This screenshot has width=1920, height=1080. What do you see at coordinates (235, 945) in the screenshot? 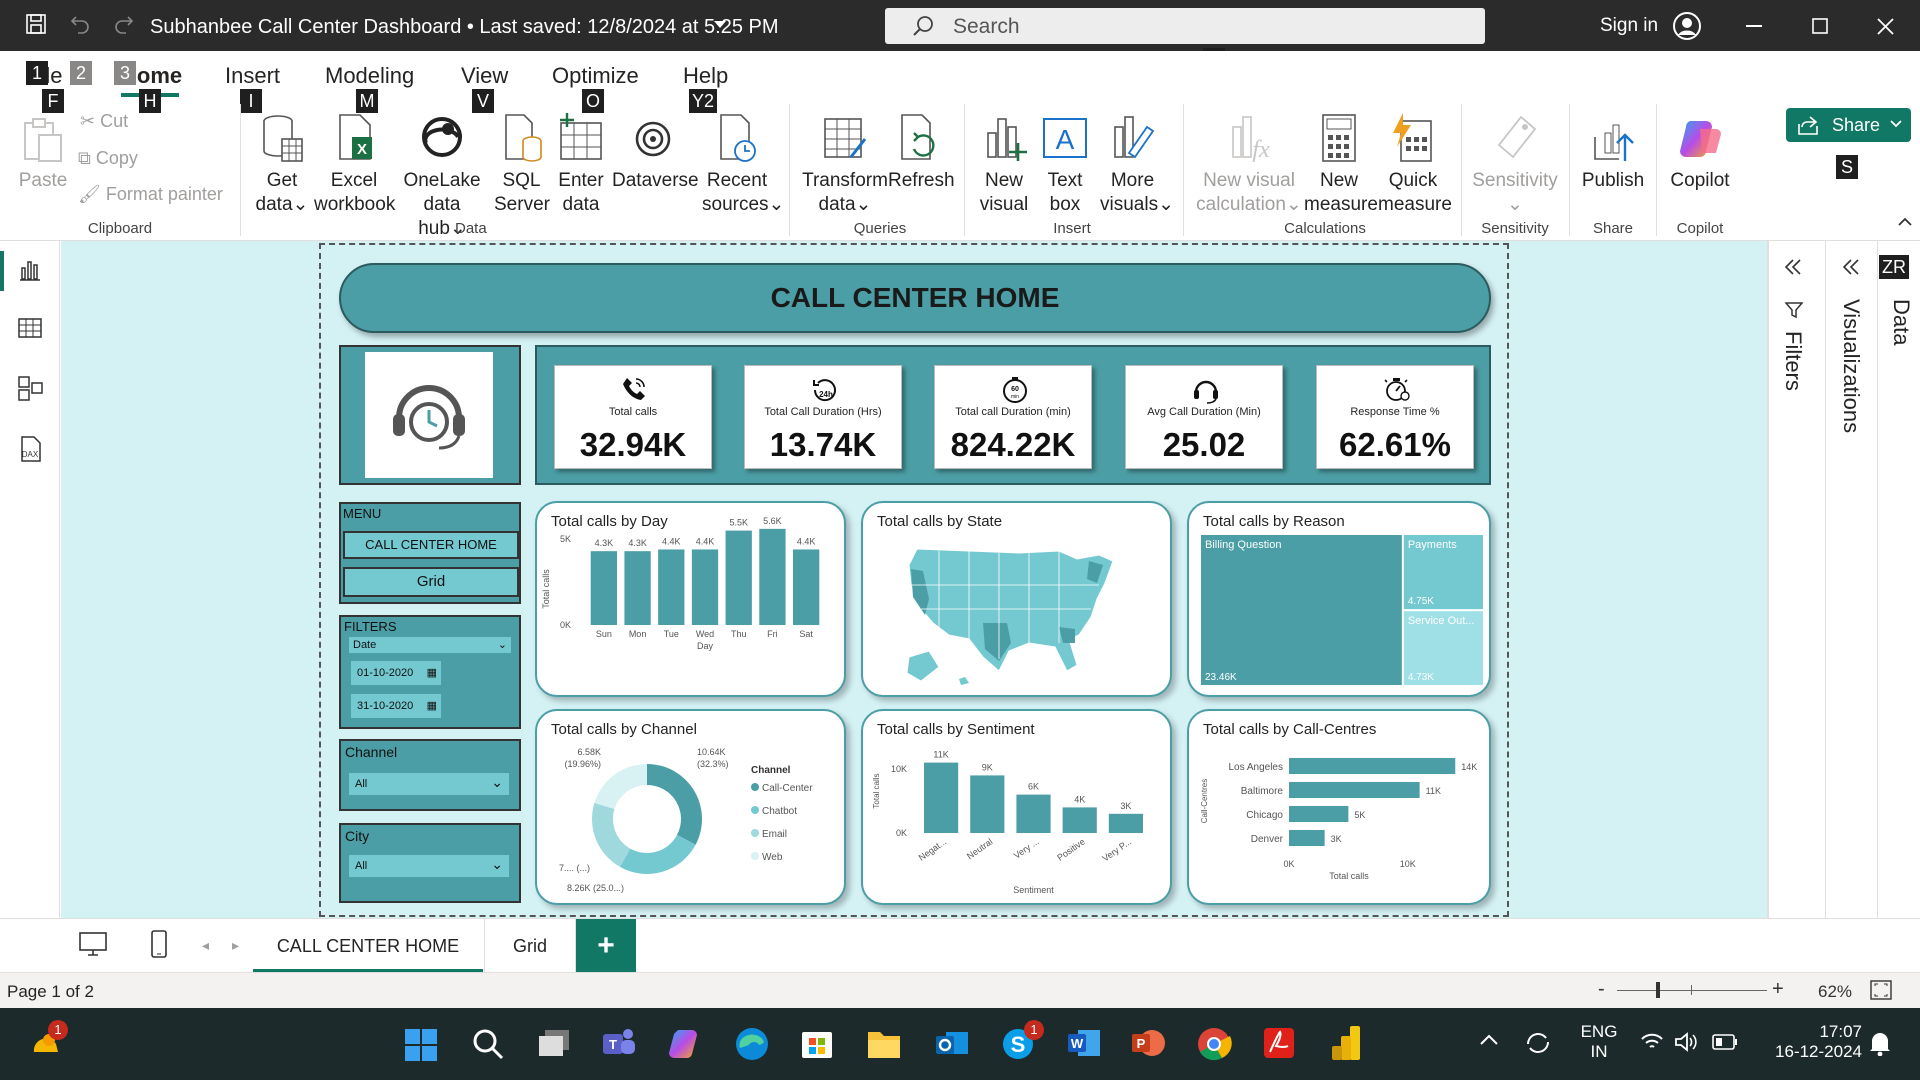
I see `next-page-icon: ▸` at bounding box center [235, 945].